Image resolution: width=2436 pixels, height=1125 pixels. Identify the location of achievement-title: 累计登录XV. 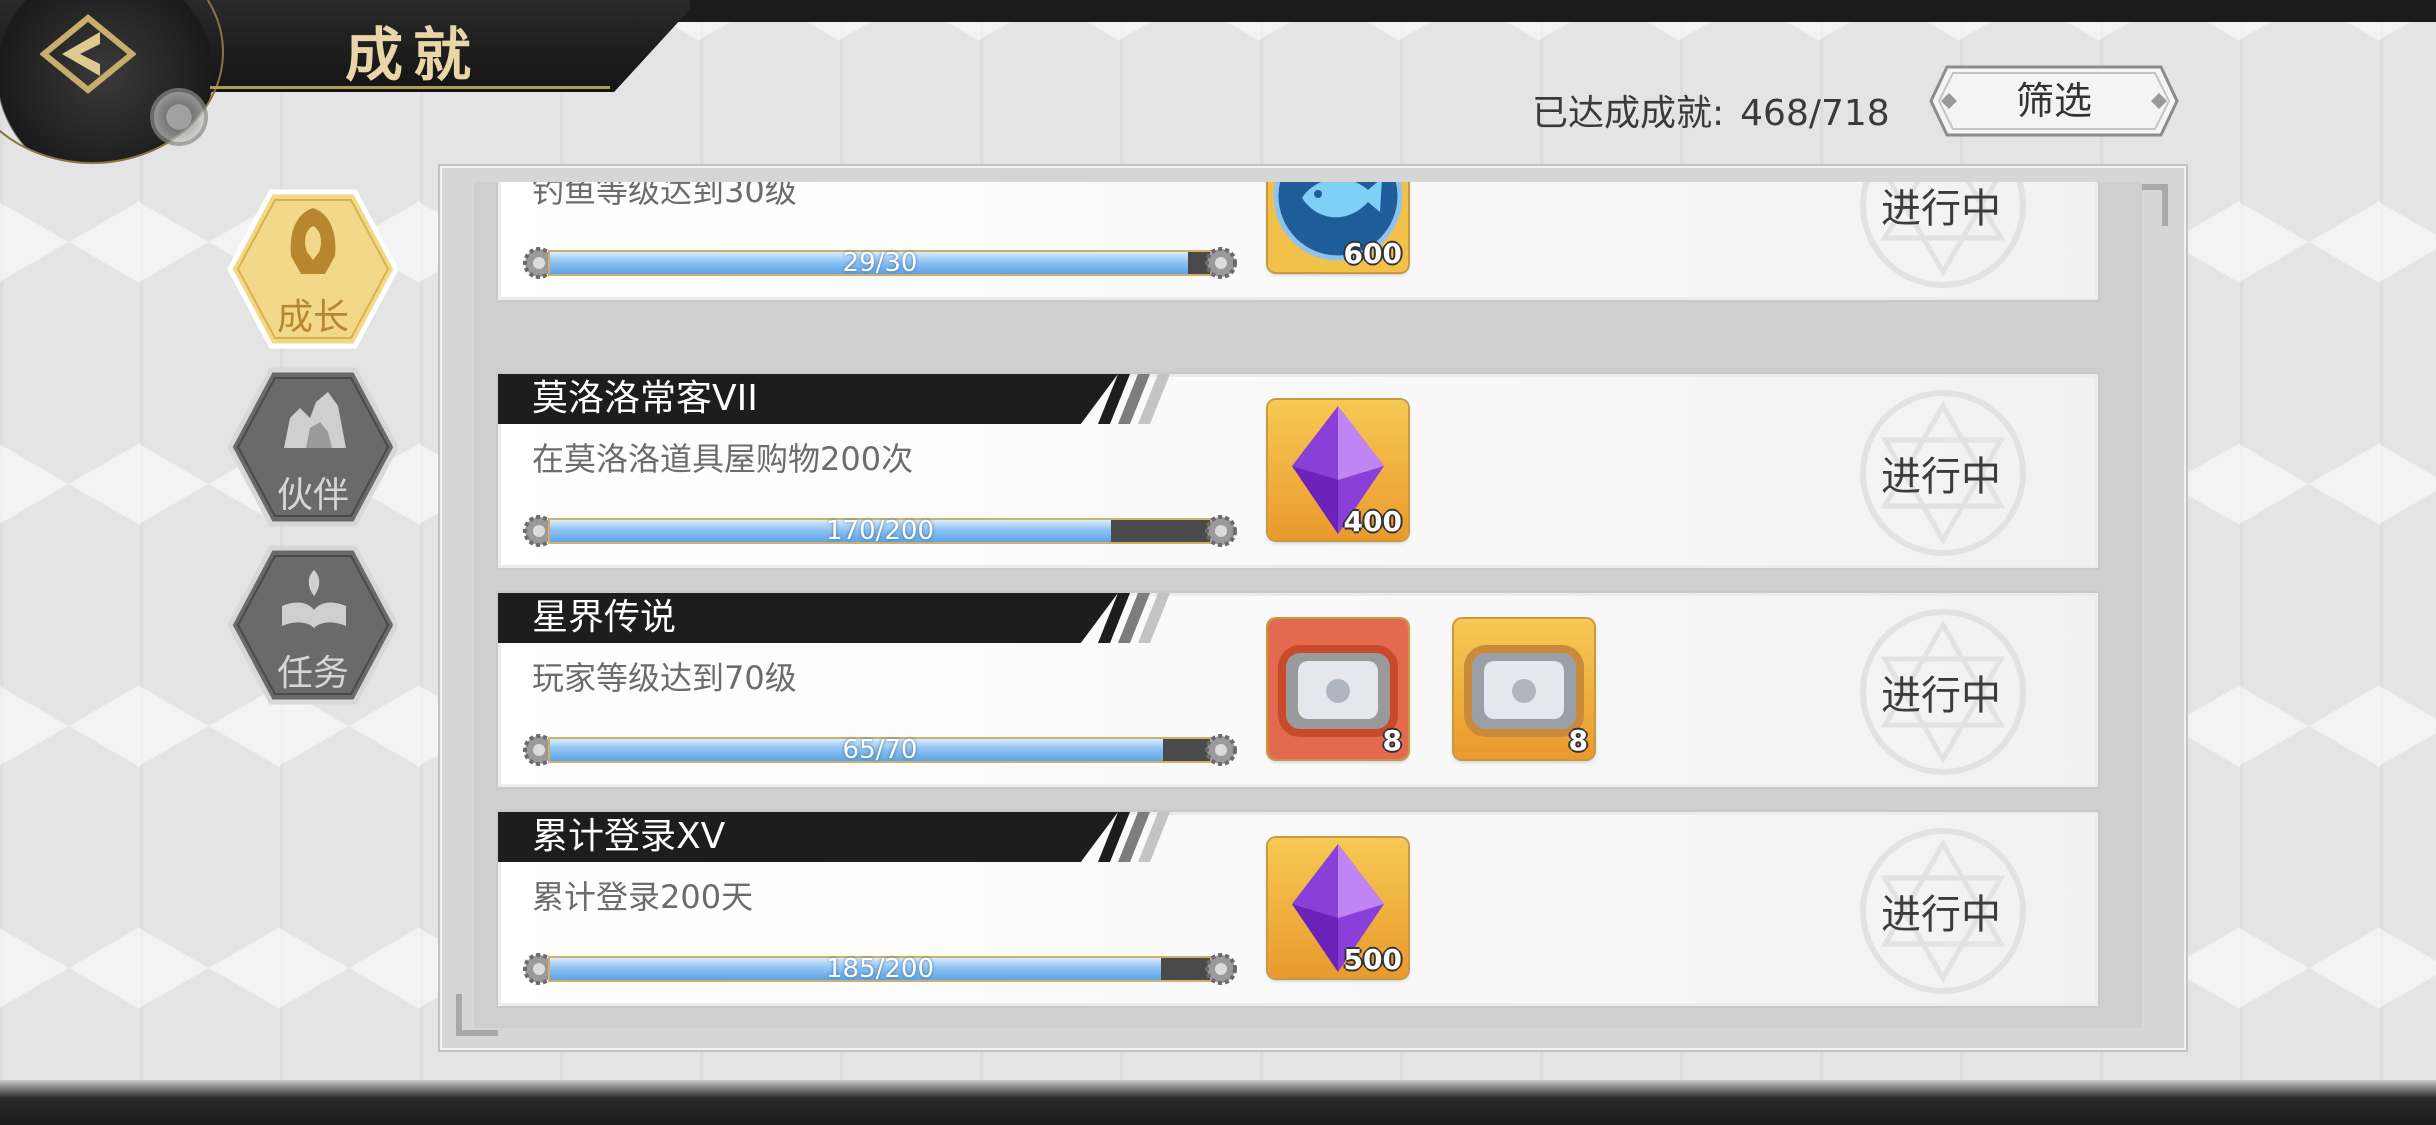
(629, 836).